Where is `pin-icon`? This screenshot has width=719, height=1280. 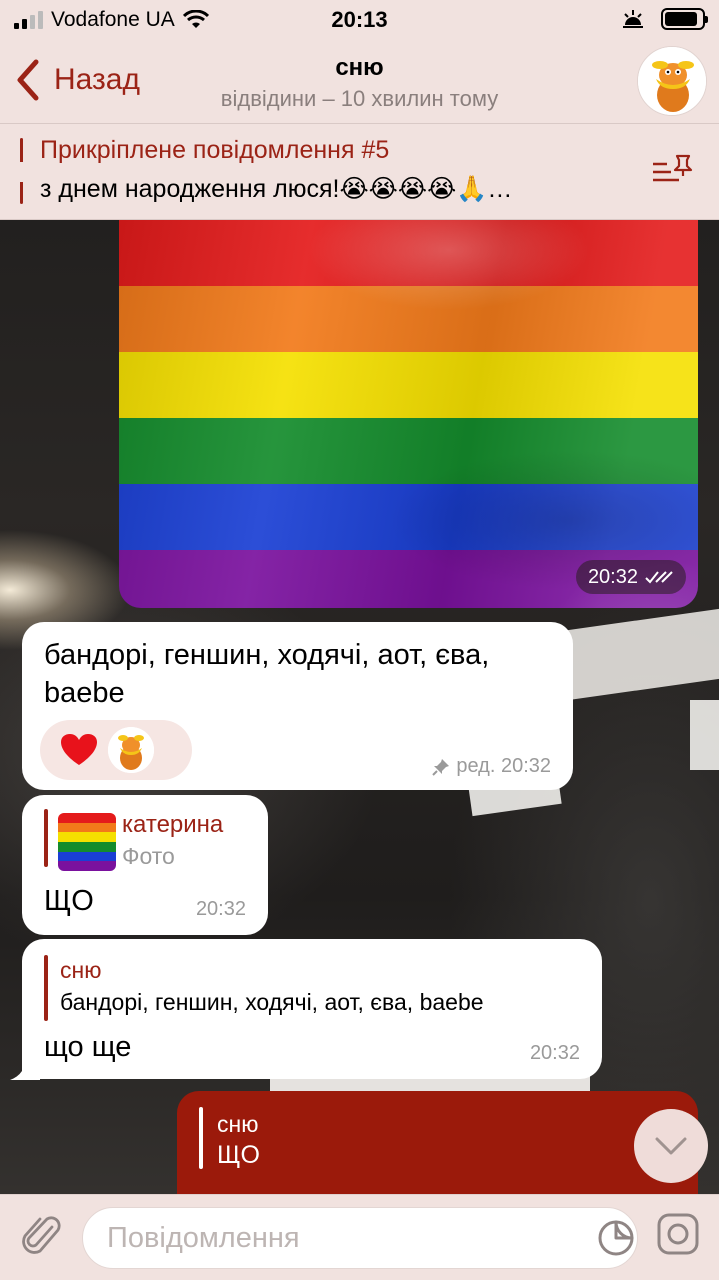
pin-icon is located at coordinates (441, 767).